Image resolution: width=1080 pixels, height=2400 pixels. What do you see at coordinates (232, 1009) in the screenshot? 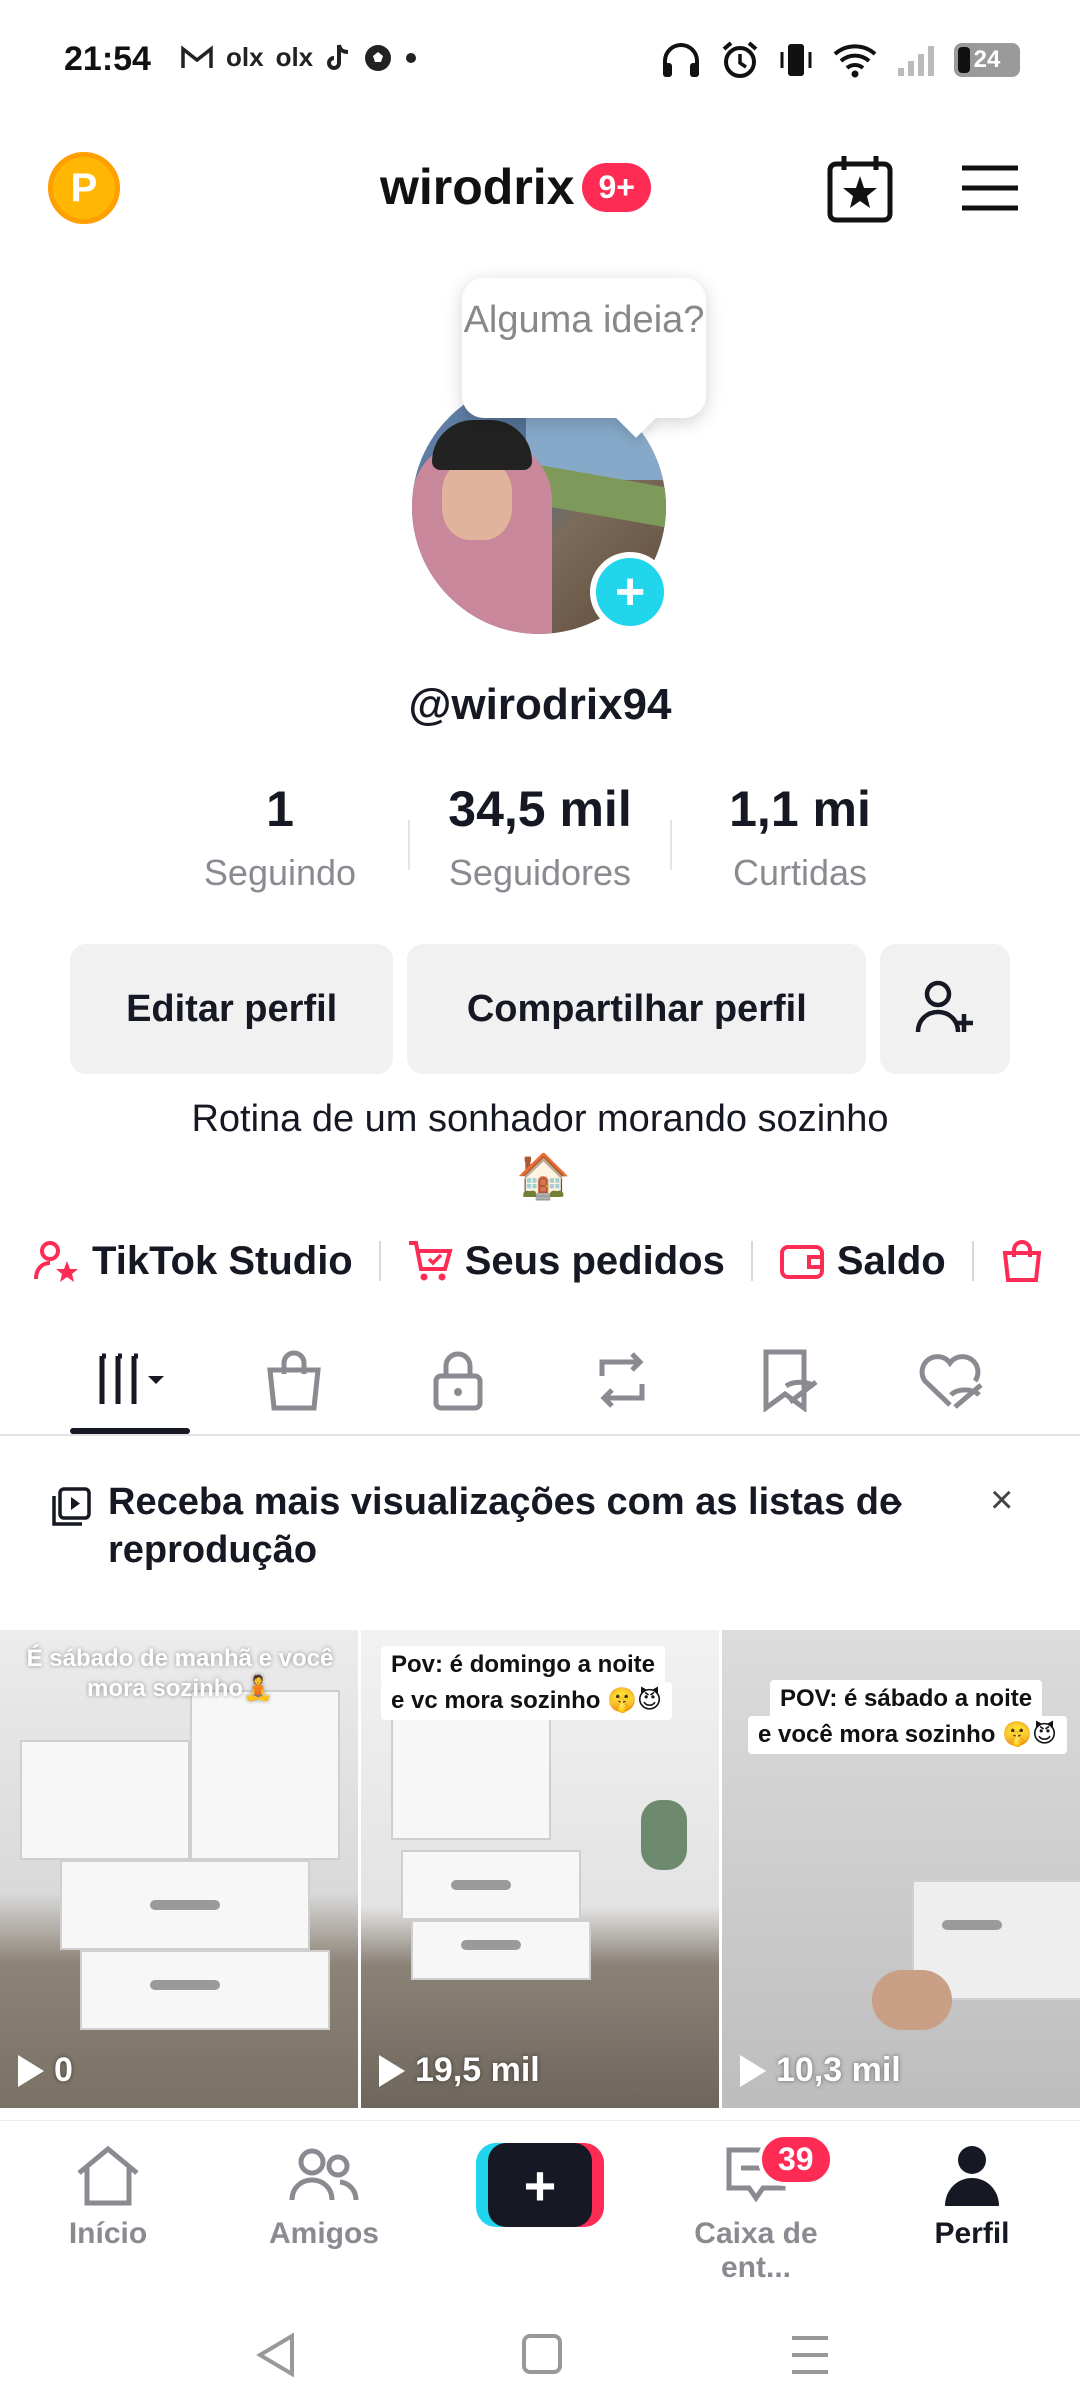
I see `edit-profile-button: Editar perfil` at bounding box center [232, 1009].